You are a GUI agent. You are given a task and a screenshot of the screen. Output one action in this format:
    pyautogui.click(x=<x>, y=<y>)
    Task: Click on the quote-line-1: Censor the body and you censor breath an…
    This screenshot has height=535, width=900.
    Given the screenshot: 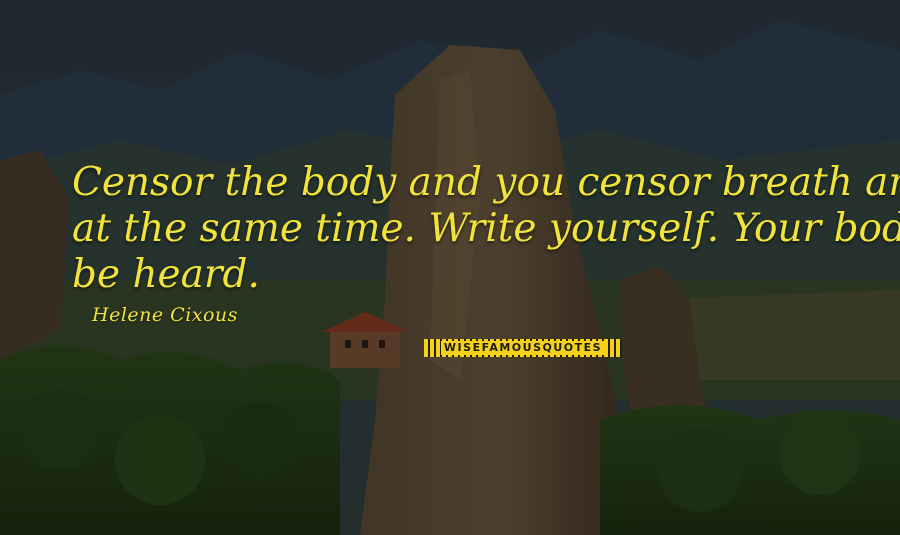 What is the action you would take?
    pyautogui.click(x=486, y=182)
    